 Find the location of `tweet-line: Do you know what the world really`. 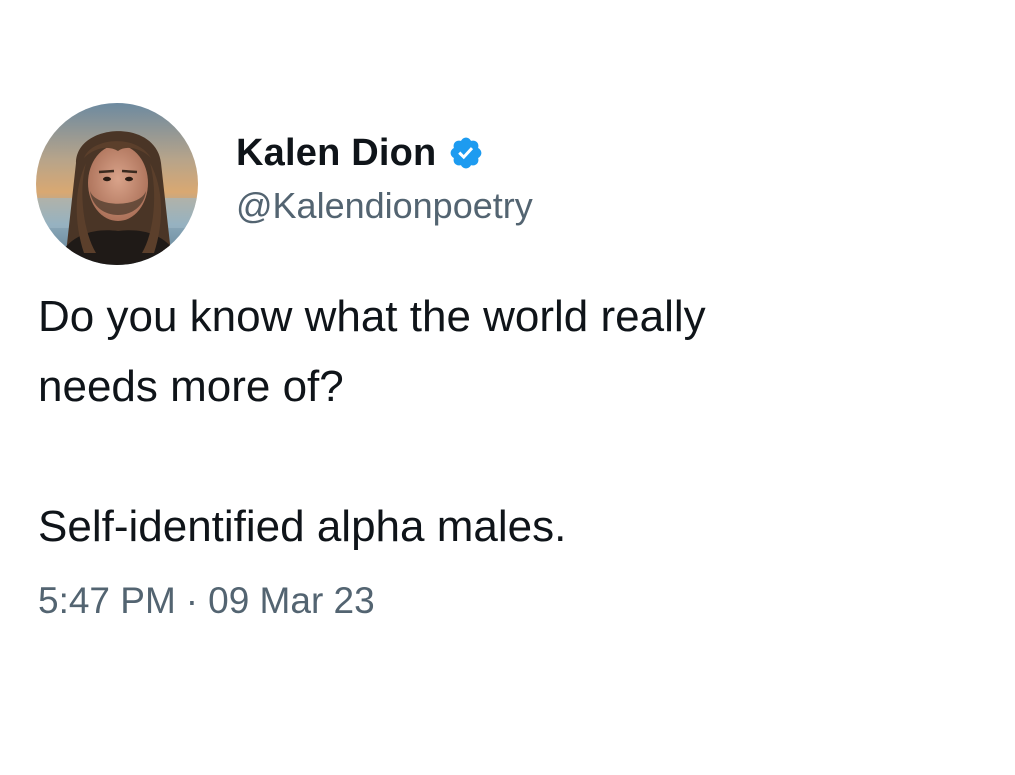

tweet-line: Do you know what the world really is located at coordinates (372, 316).